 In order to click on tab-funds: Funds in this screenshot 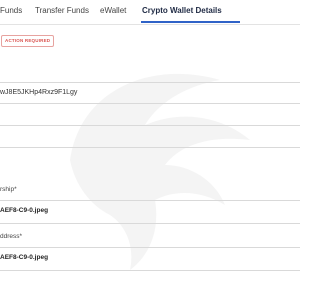, I will do `click(11, 11)`.